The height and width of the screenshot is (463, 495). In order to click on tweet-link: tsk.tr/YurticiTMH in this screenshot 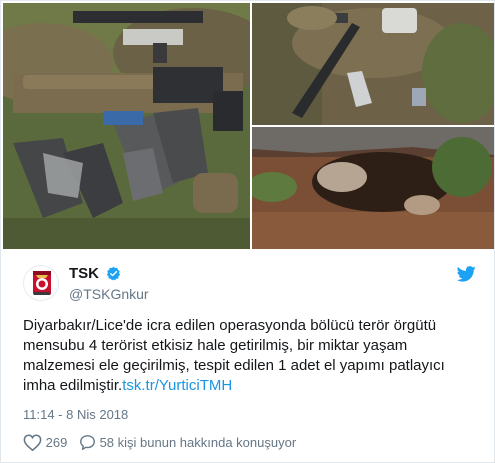, I will do `click(177, 385)`.